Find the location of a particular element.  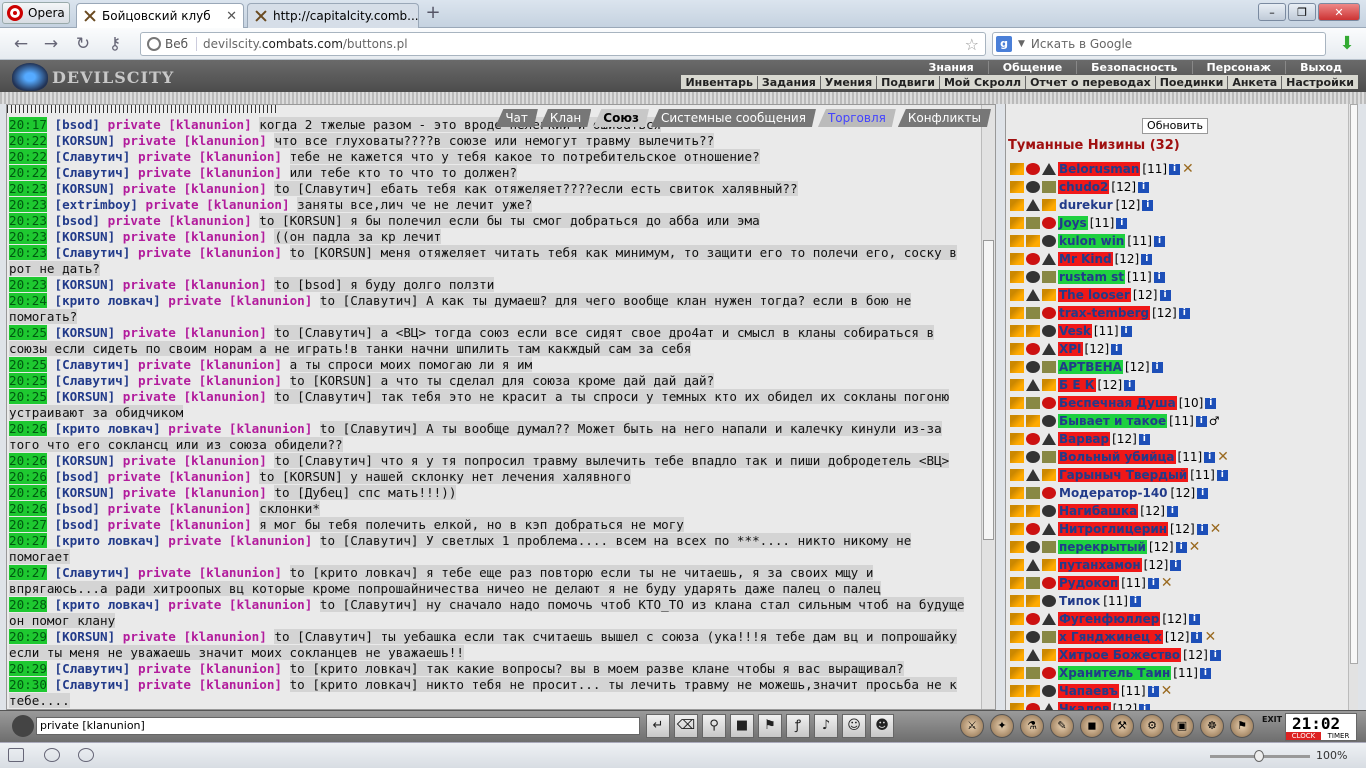

user-name: chudo2 is located at coordinates (1084, 187).